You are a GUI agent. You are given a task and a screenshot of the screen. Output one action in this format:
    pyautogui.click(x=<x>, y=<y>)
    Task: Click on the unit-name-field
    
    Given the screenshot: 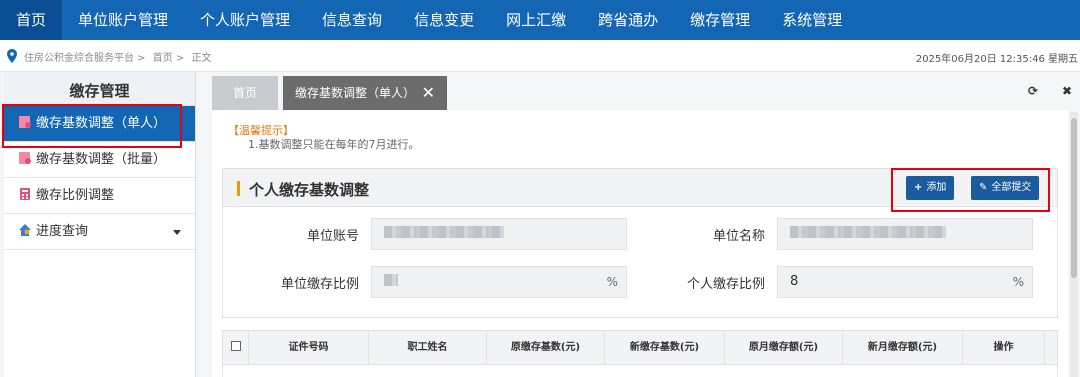 What is the action you would take?
    pyautogui.click(x=905, y=234)
    